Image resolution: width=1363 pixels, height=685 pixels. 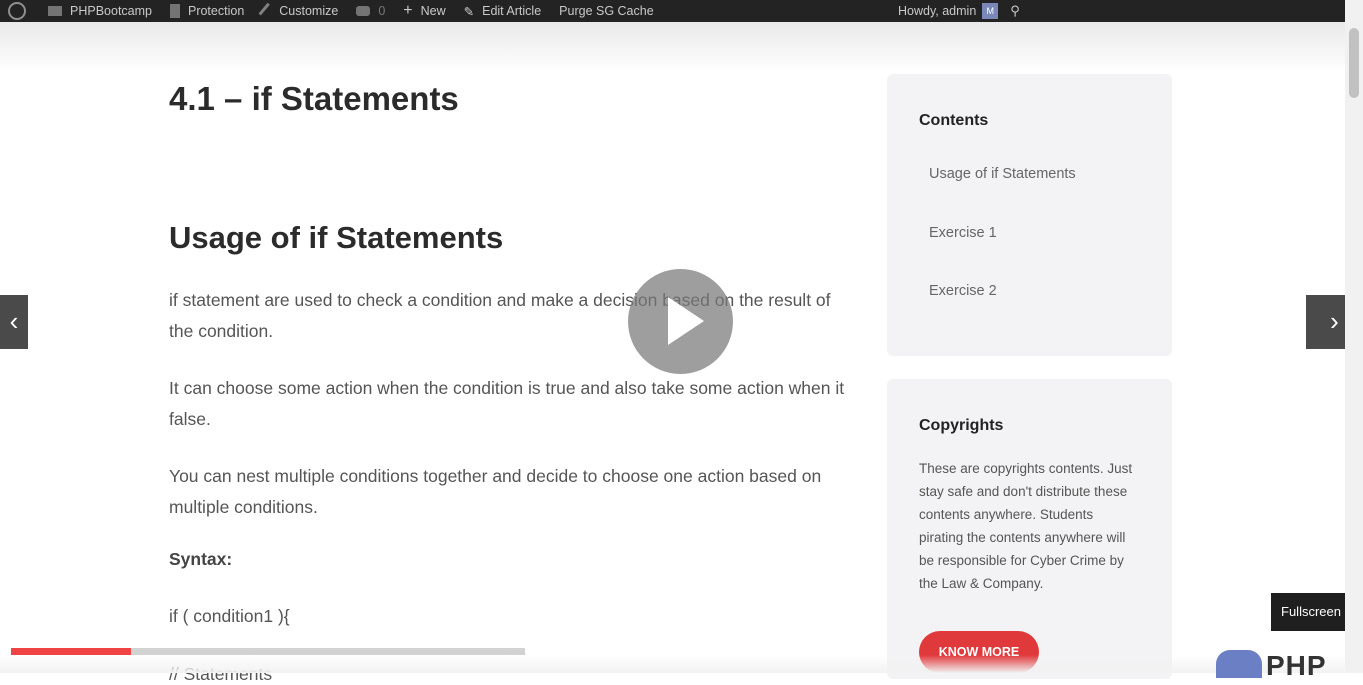 I want to click on section-heading: Usage of if Statements, so click(x=336, y=237).